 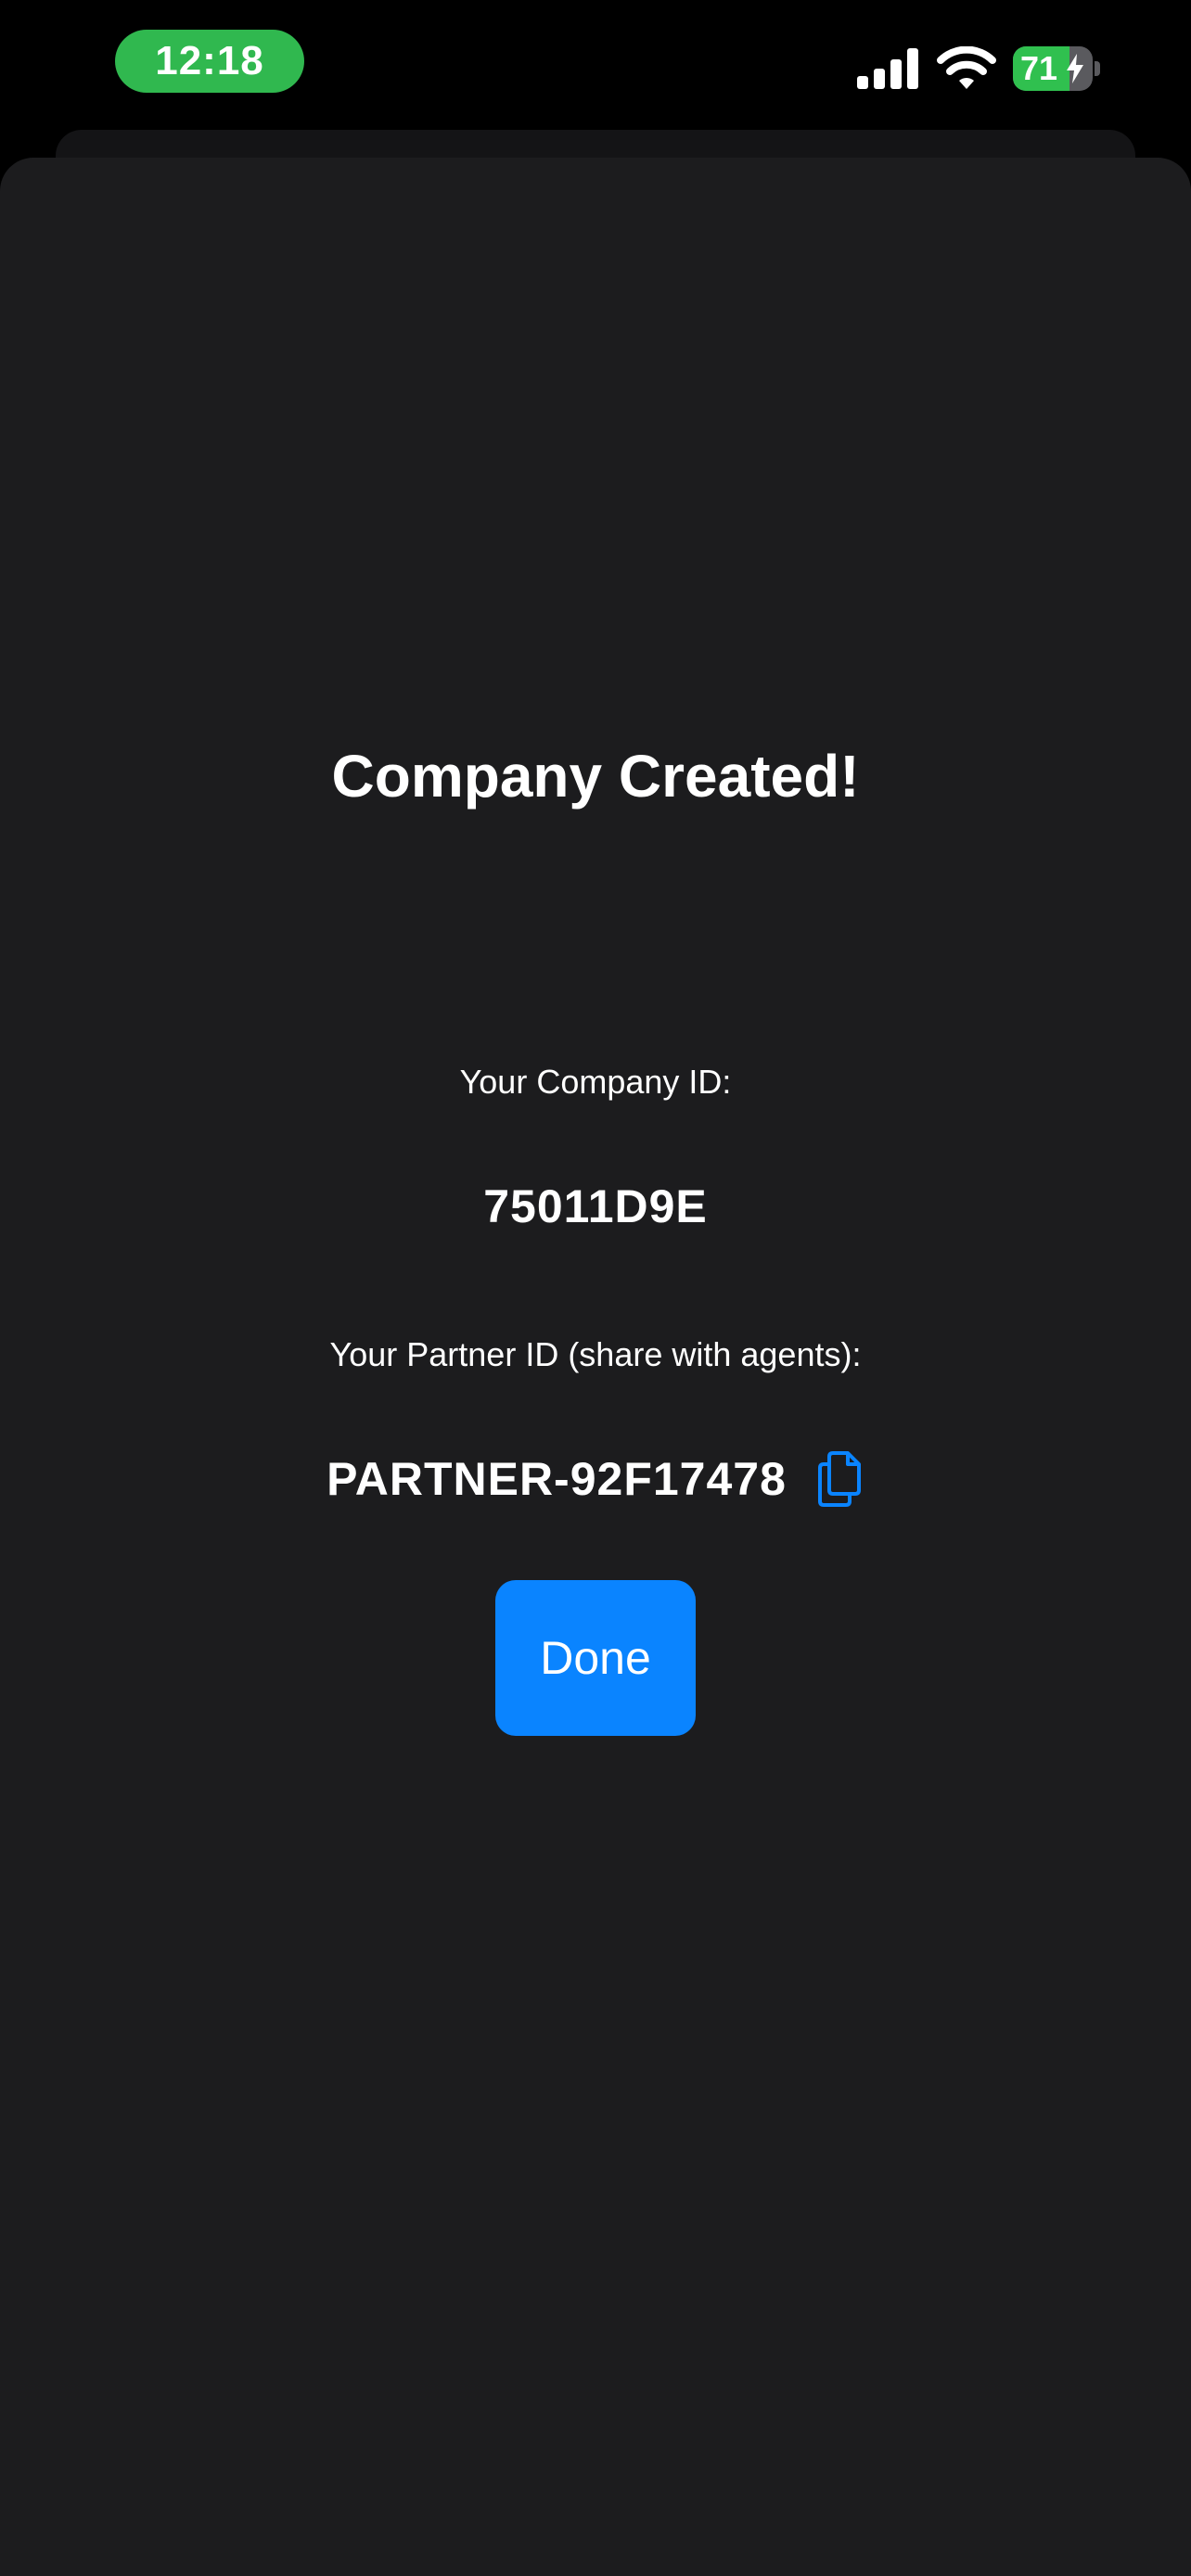 I want to click on status-time: 12:18, so click(x=209, y=61).